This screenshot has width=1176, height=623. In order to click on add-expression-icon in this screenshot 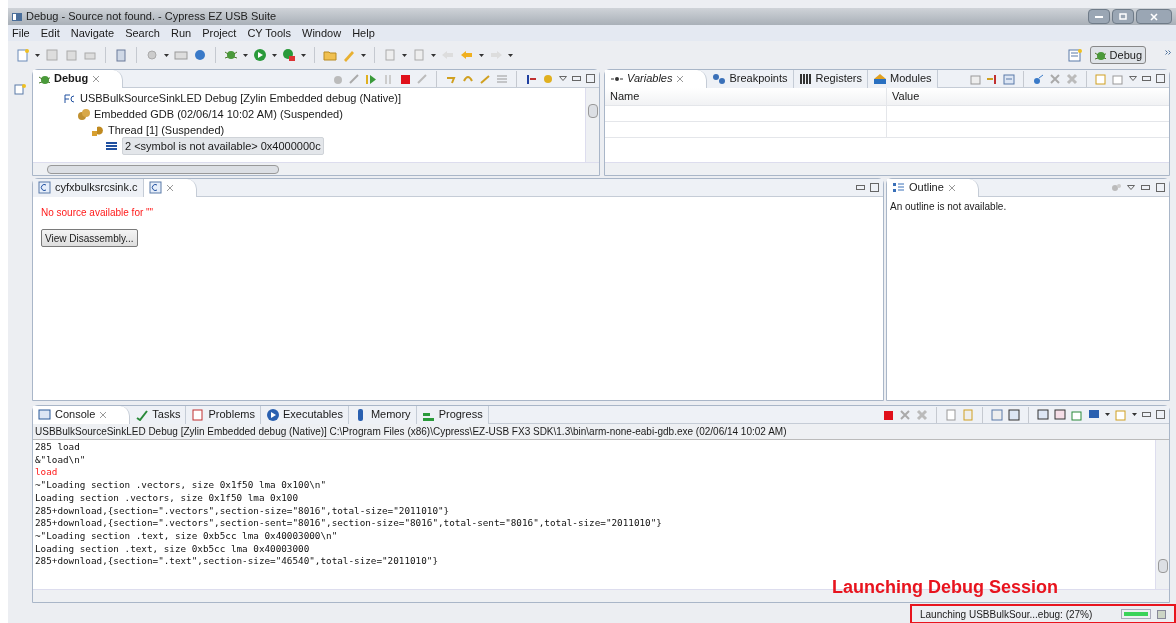, I will do `click(1038, 78)`.